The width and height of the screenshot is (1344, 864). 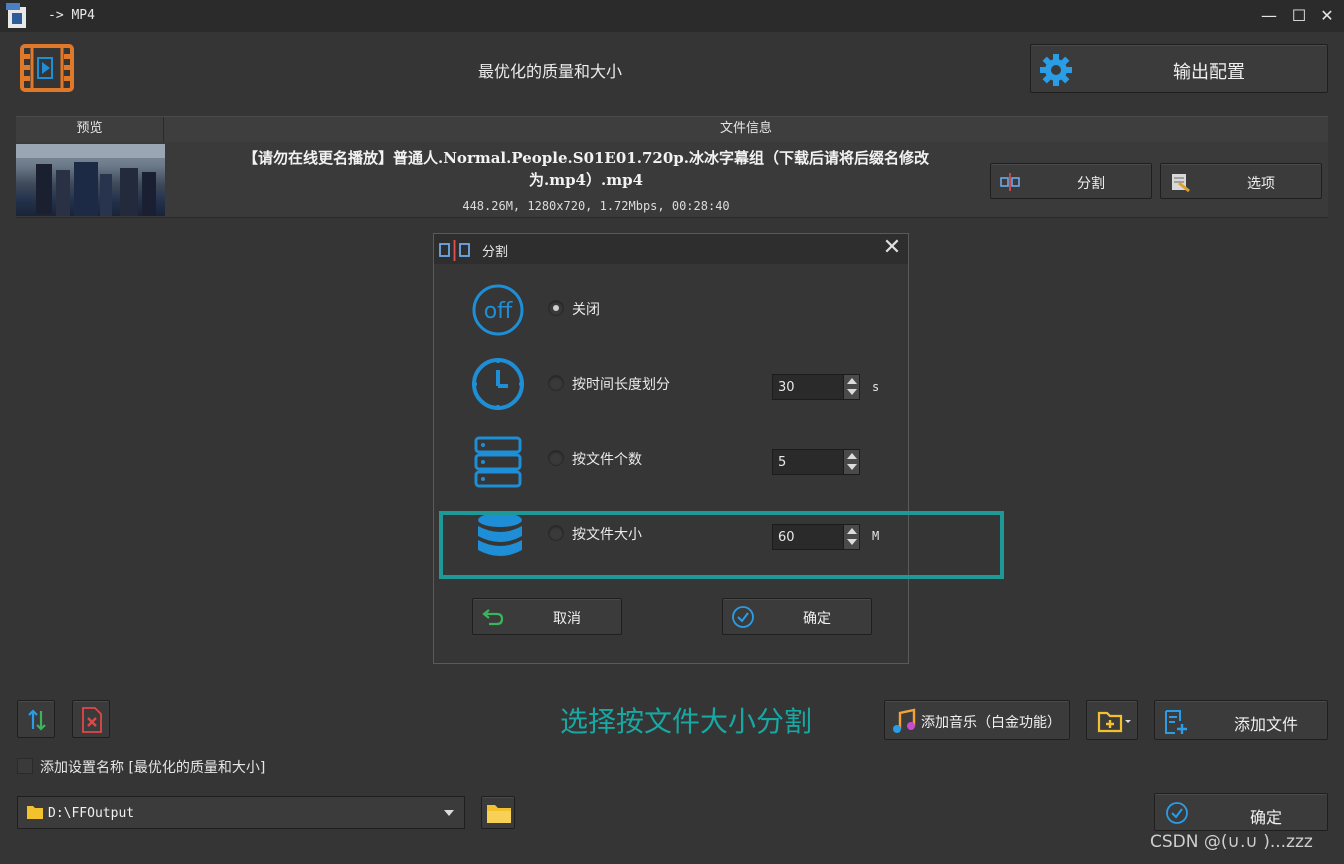 I want to click on file-meta: 448.26M, 1280x720, 1.72Mbps, 00:28:40, so click(x=596, y=206).